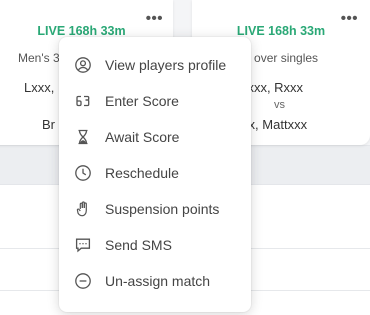  I want to click on menu-item-unassign-match: Un-assign match, so click(155, 281).